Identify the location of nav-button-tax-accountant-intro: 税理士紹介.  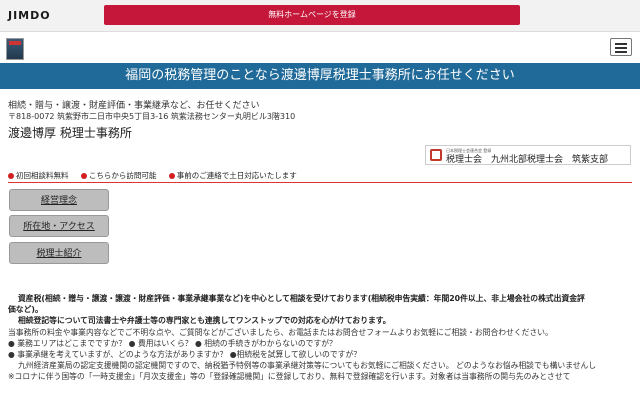
(59, 253).